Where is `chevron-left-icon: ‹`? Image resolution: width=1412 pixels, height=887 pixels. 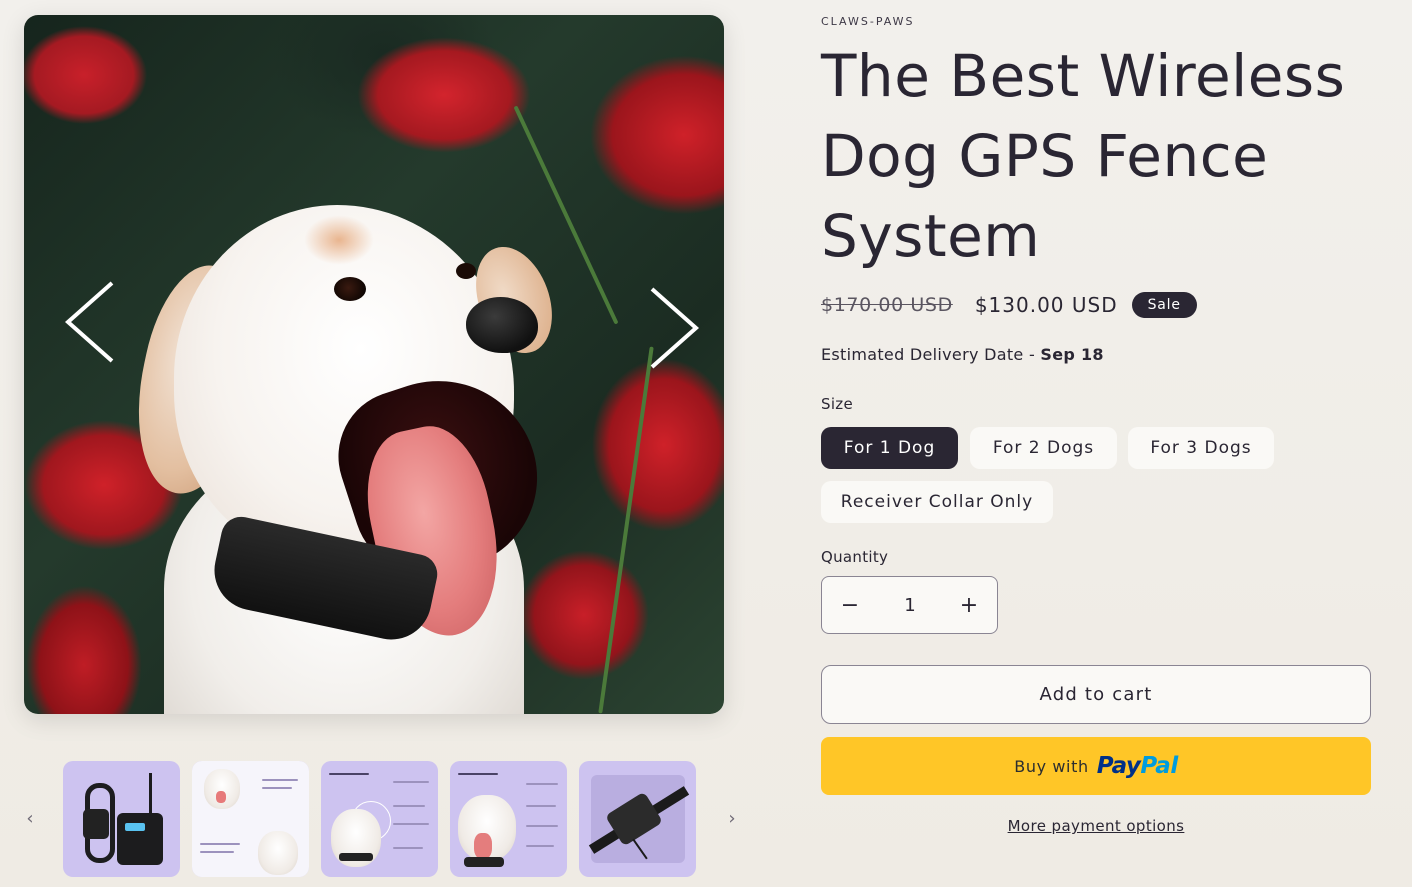
chevron-left-icon: ‹ is located at coordinates (30, 818).